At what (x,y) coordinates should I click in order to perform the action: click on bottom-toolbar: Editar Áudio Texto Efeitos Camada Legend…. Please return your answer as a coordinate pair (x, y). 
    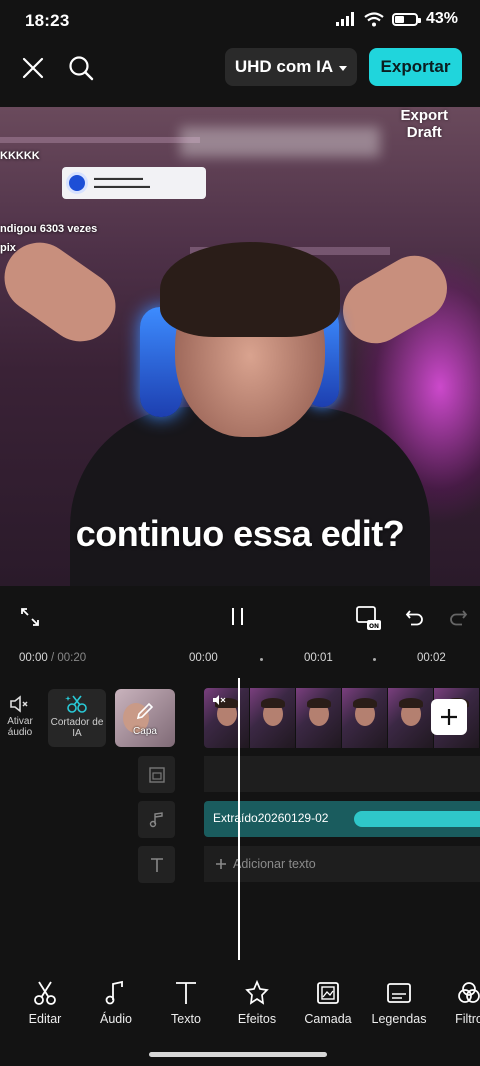
    Looking at the image, I should click on (240, 1010).